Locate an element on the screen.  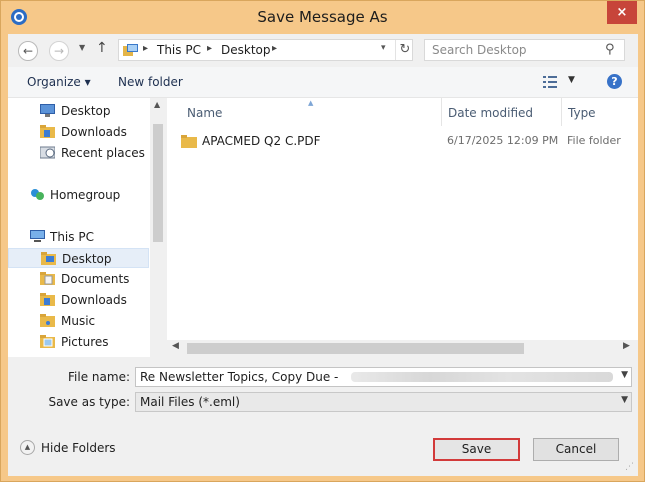
nav-item-label: Documents is located at coordinates (95, 279).